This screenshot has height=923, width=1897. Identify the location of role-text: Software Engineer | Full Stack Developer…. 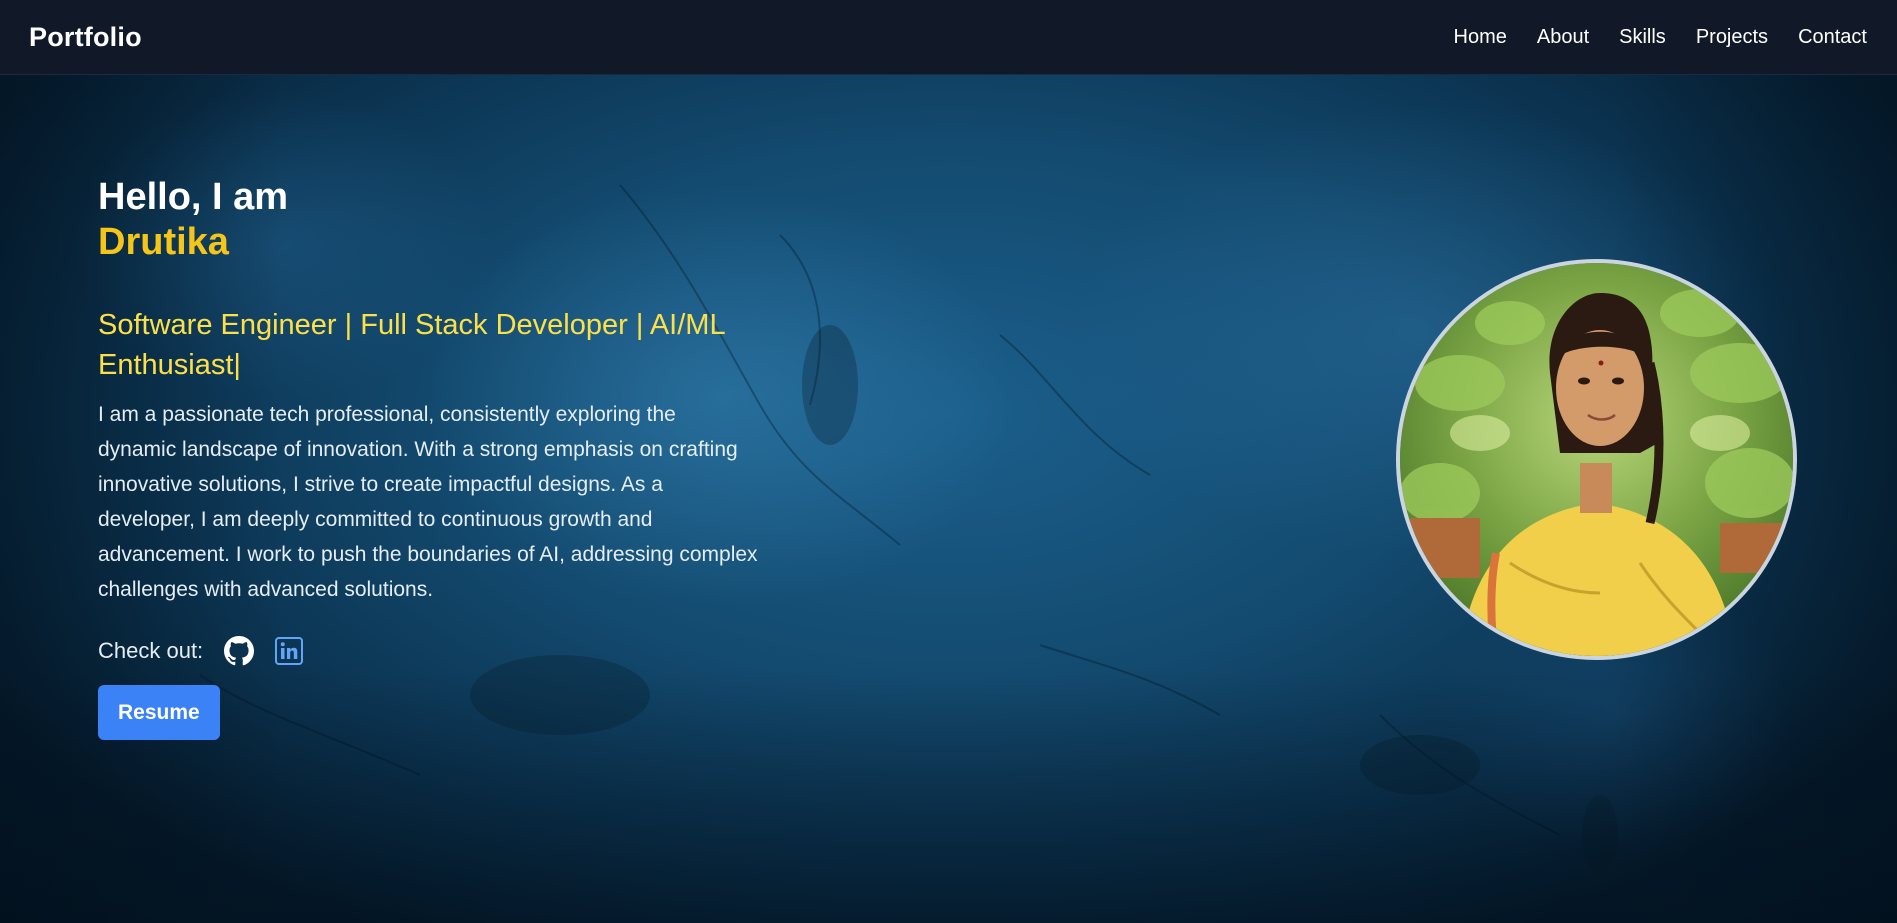
(428, 345).